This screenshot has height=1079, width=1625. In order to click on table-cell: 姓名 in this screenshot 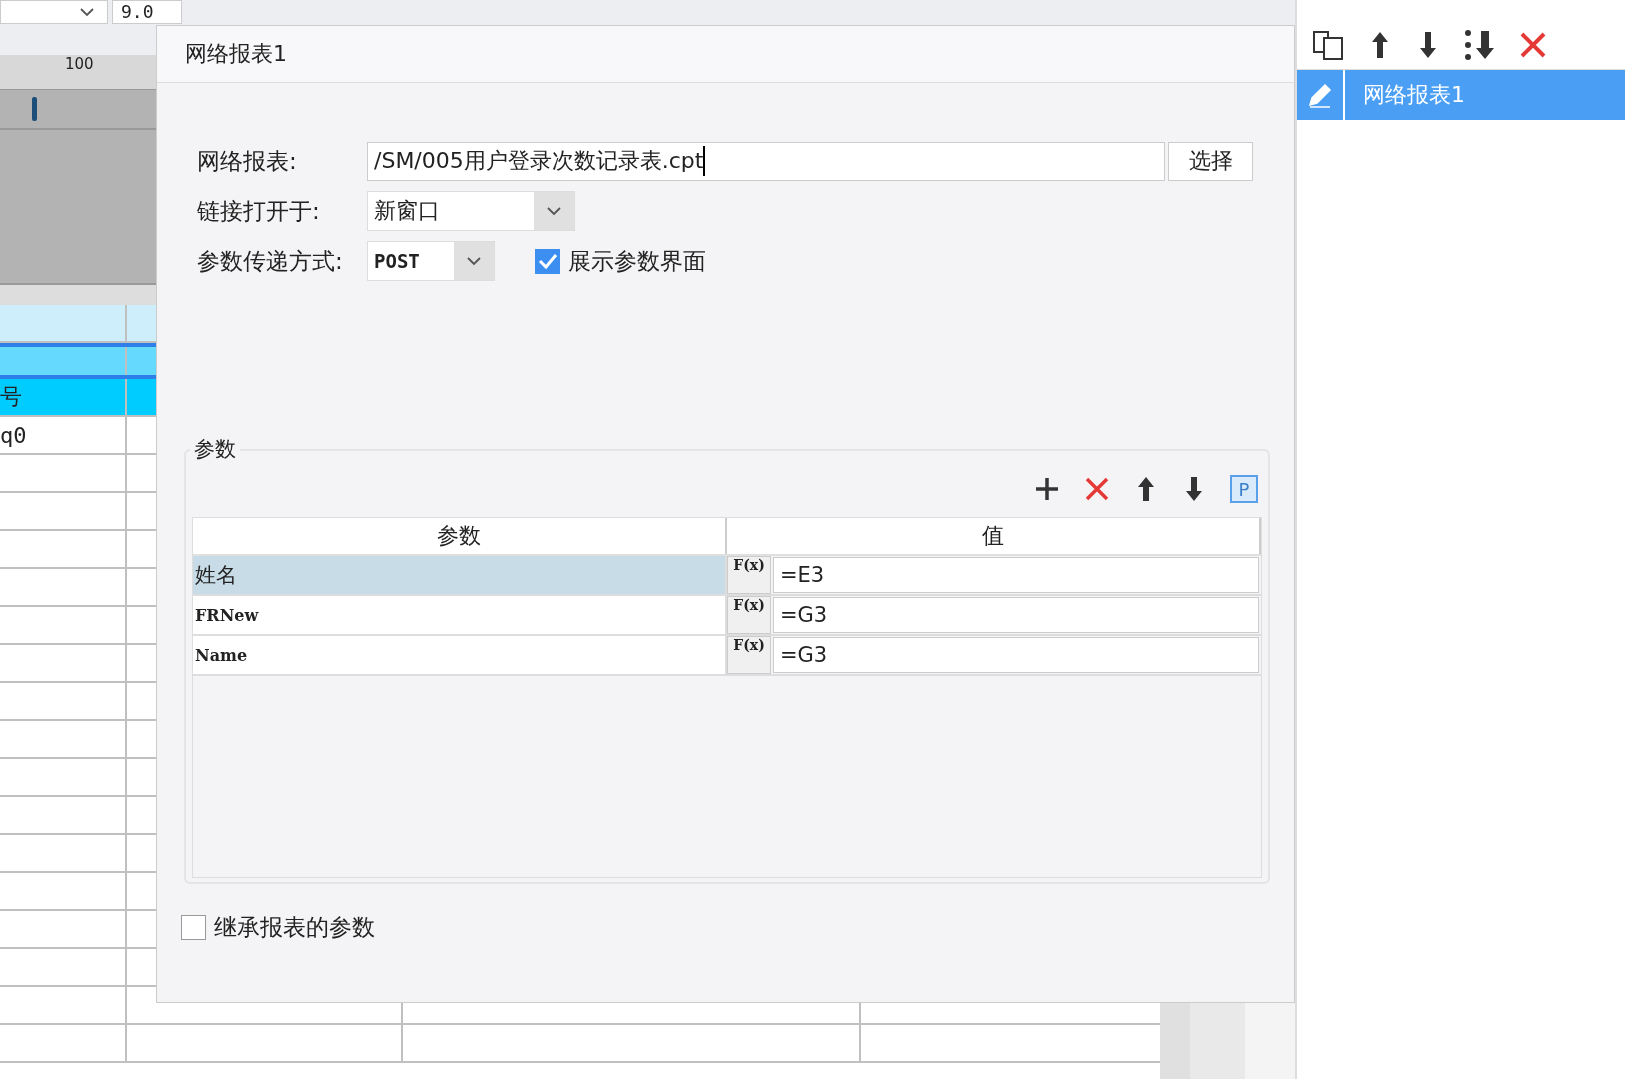, I will do `click(460, 575)`.